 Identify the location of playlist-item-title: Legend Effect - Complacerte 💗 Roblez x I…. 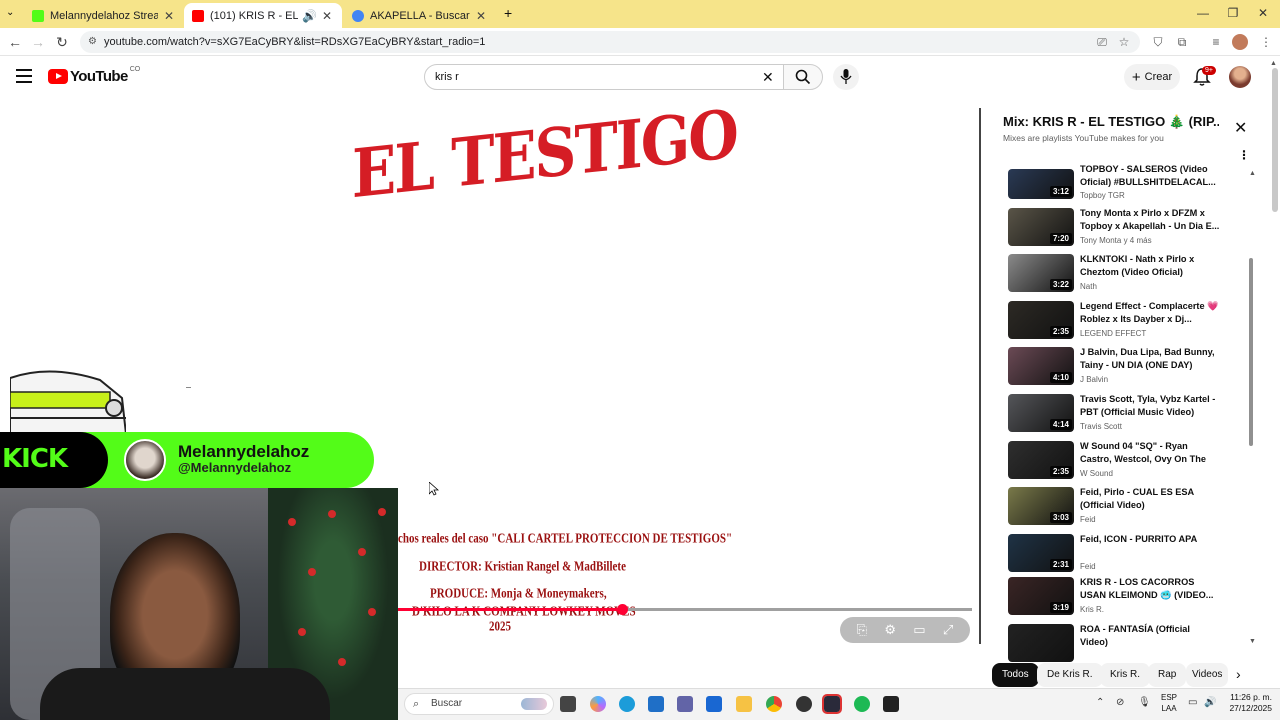
(1150, 313).